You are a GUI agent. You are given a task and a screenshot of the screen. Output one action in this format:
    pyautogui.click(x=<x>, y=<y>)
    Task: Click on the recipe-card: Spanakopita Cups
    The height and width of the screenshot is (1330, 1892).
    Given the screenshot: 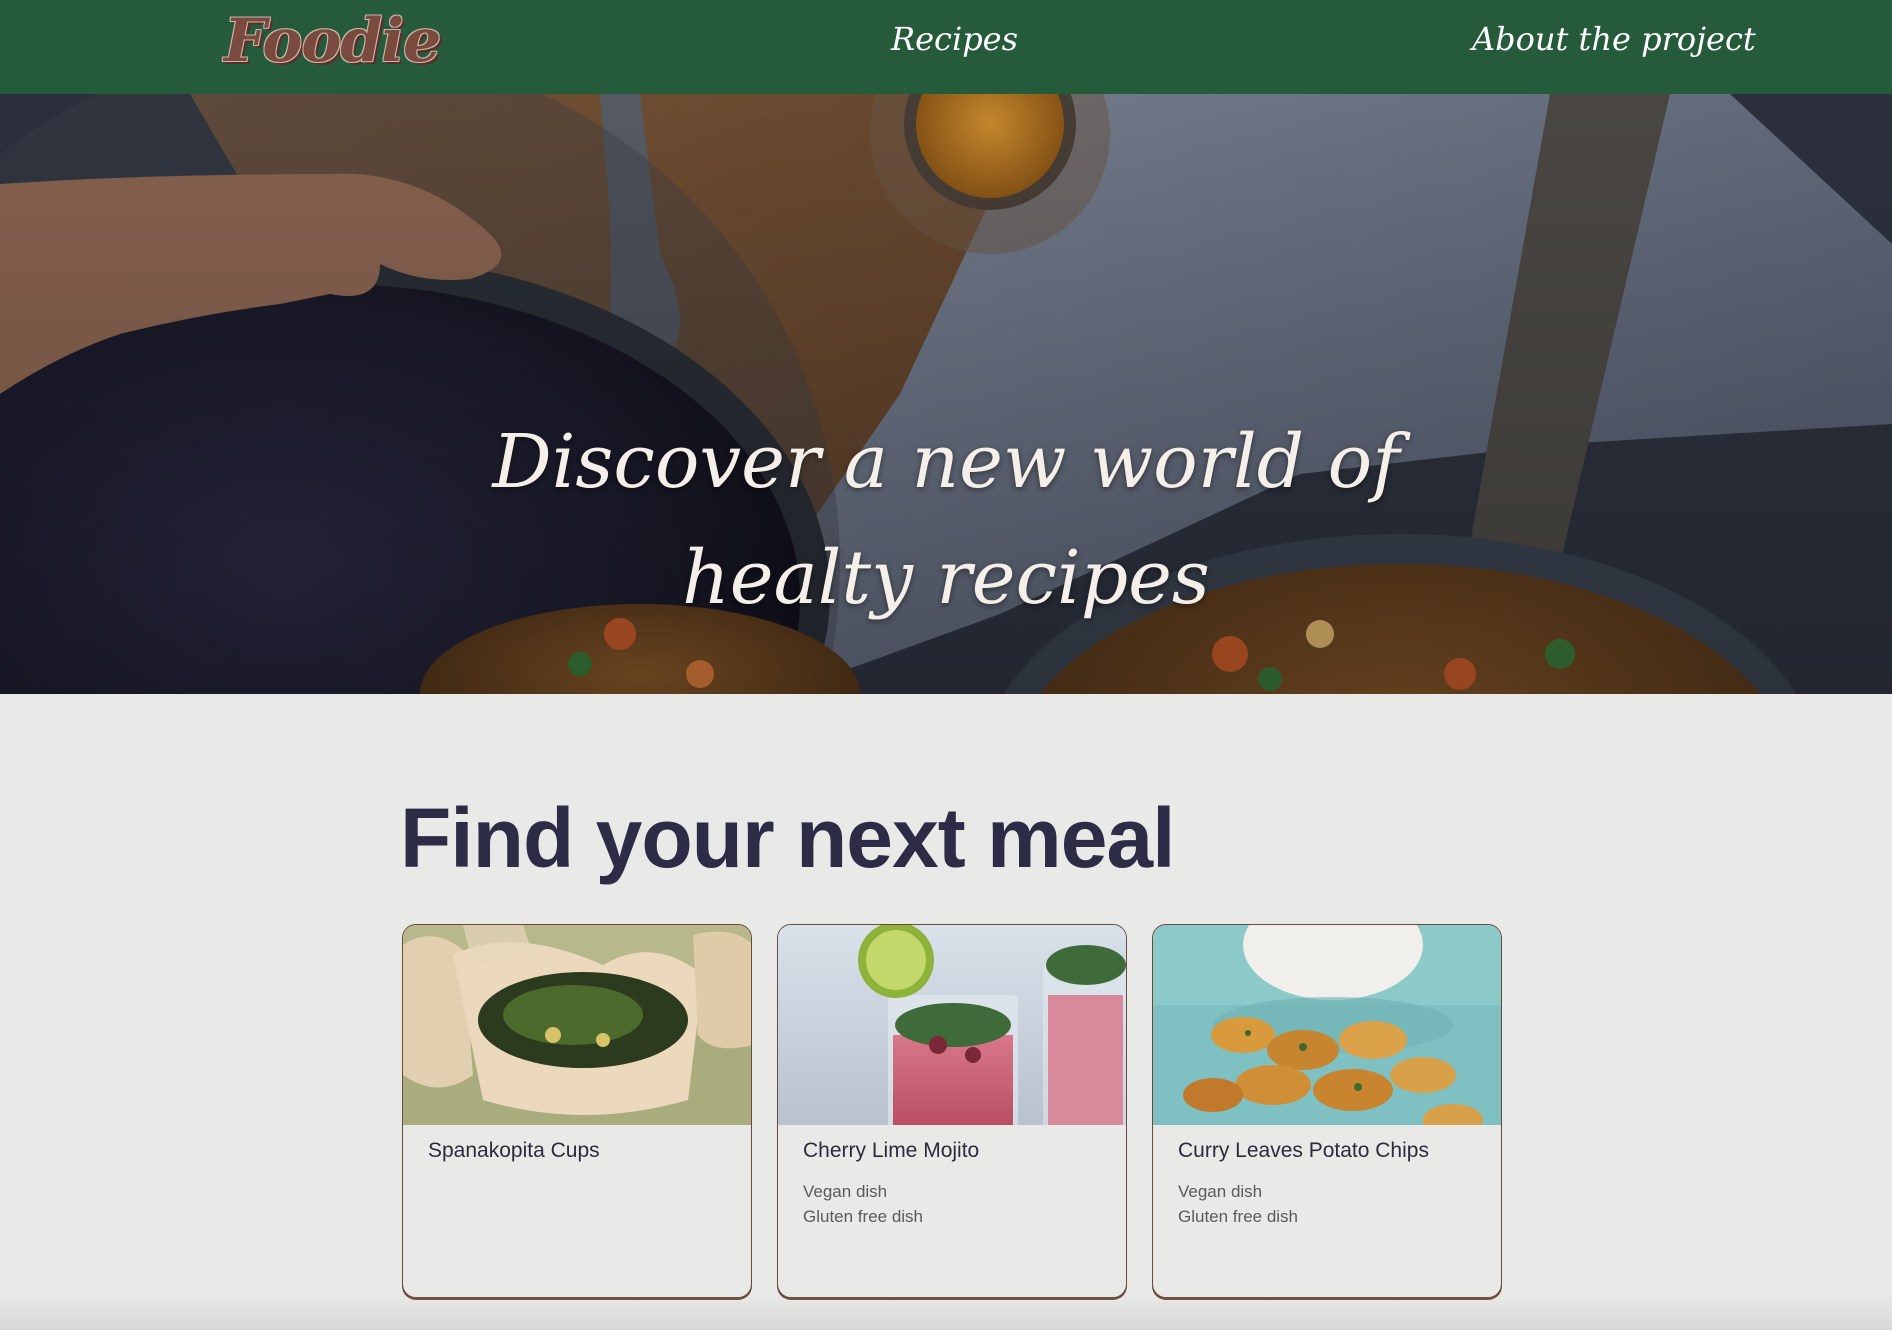 What is the action you would take?
    pyautogui.click(x=577, y=1111)
    